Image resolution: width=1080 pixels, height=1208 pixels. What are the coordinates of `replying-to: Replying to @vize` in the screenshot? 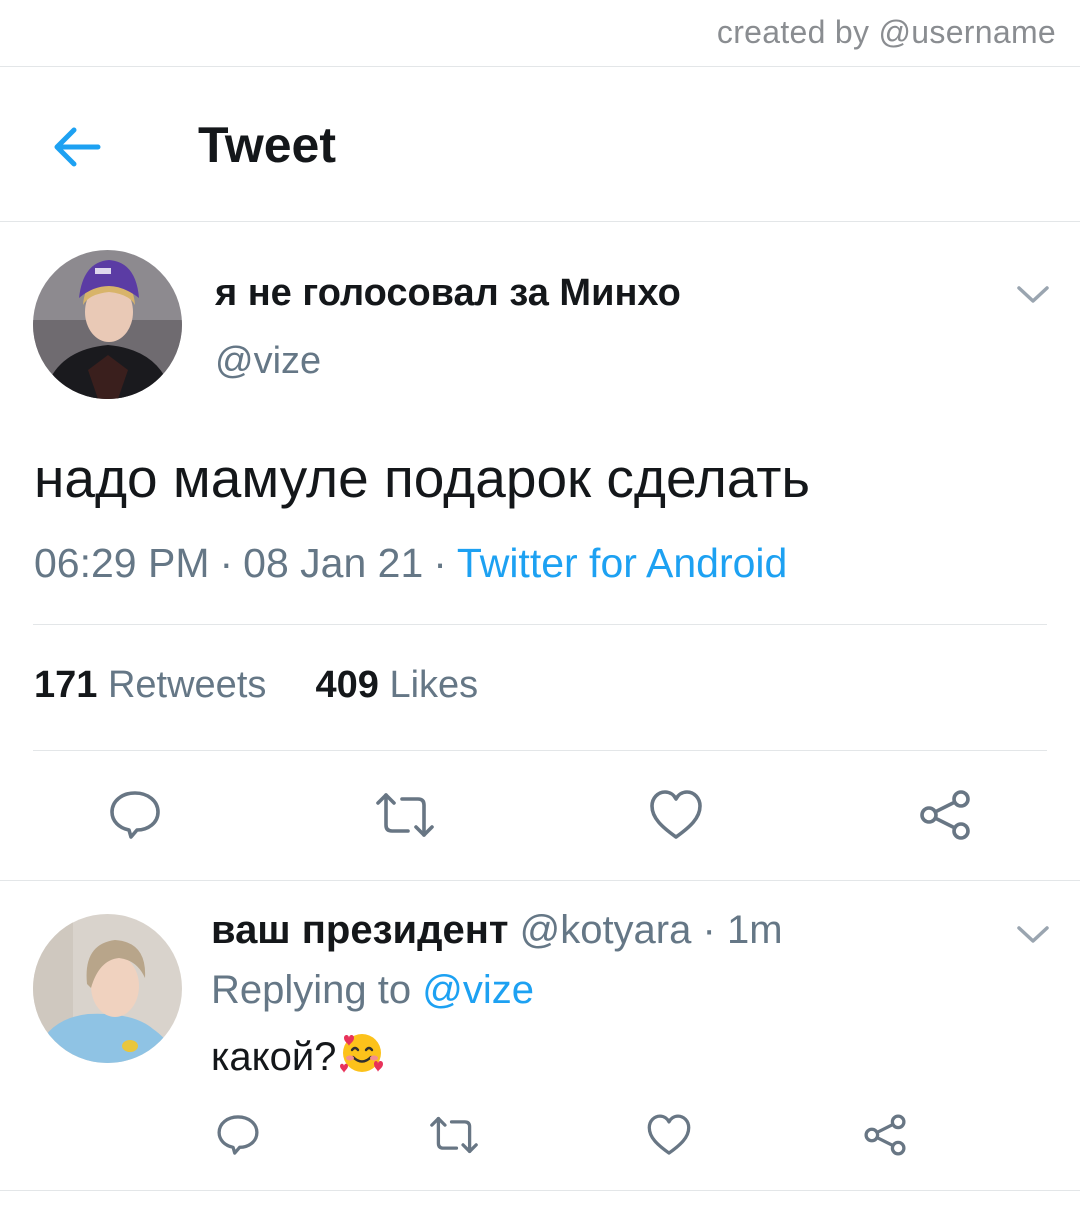 It's located at (372, 990).